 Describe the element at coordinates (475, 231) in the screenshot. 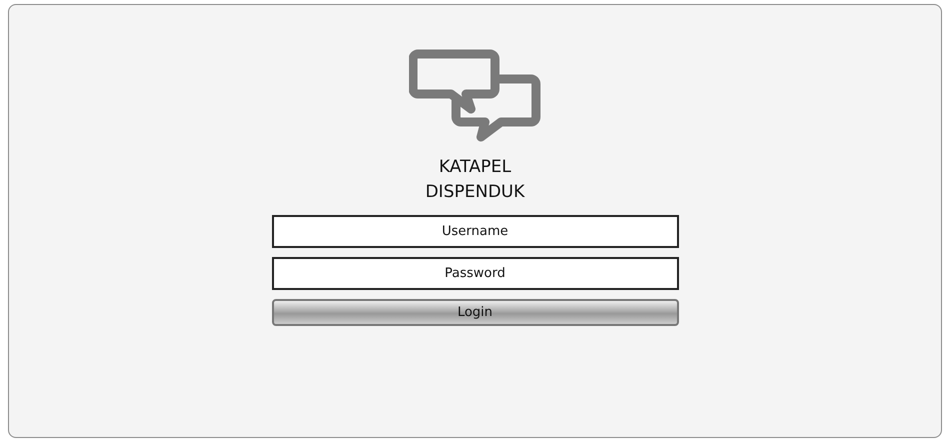

I see `username-field: Username` at that location.